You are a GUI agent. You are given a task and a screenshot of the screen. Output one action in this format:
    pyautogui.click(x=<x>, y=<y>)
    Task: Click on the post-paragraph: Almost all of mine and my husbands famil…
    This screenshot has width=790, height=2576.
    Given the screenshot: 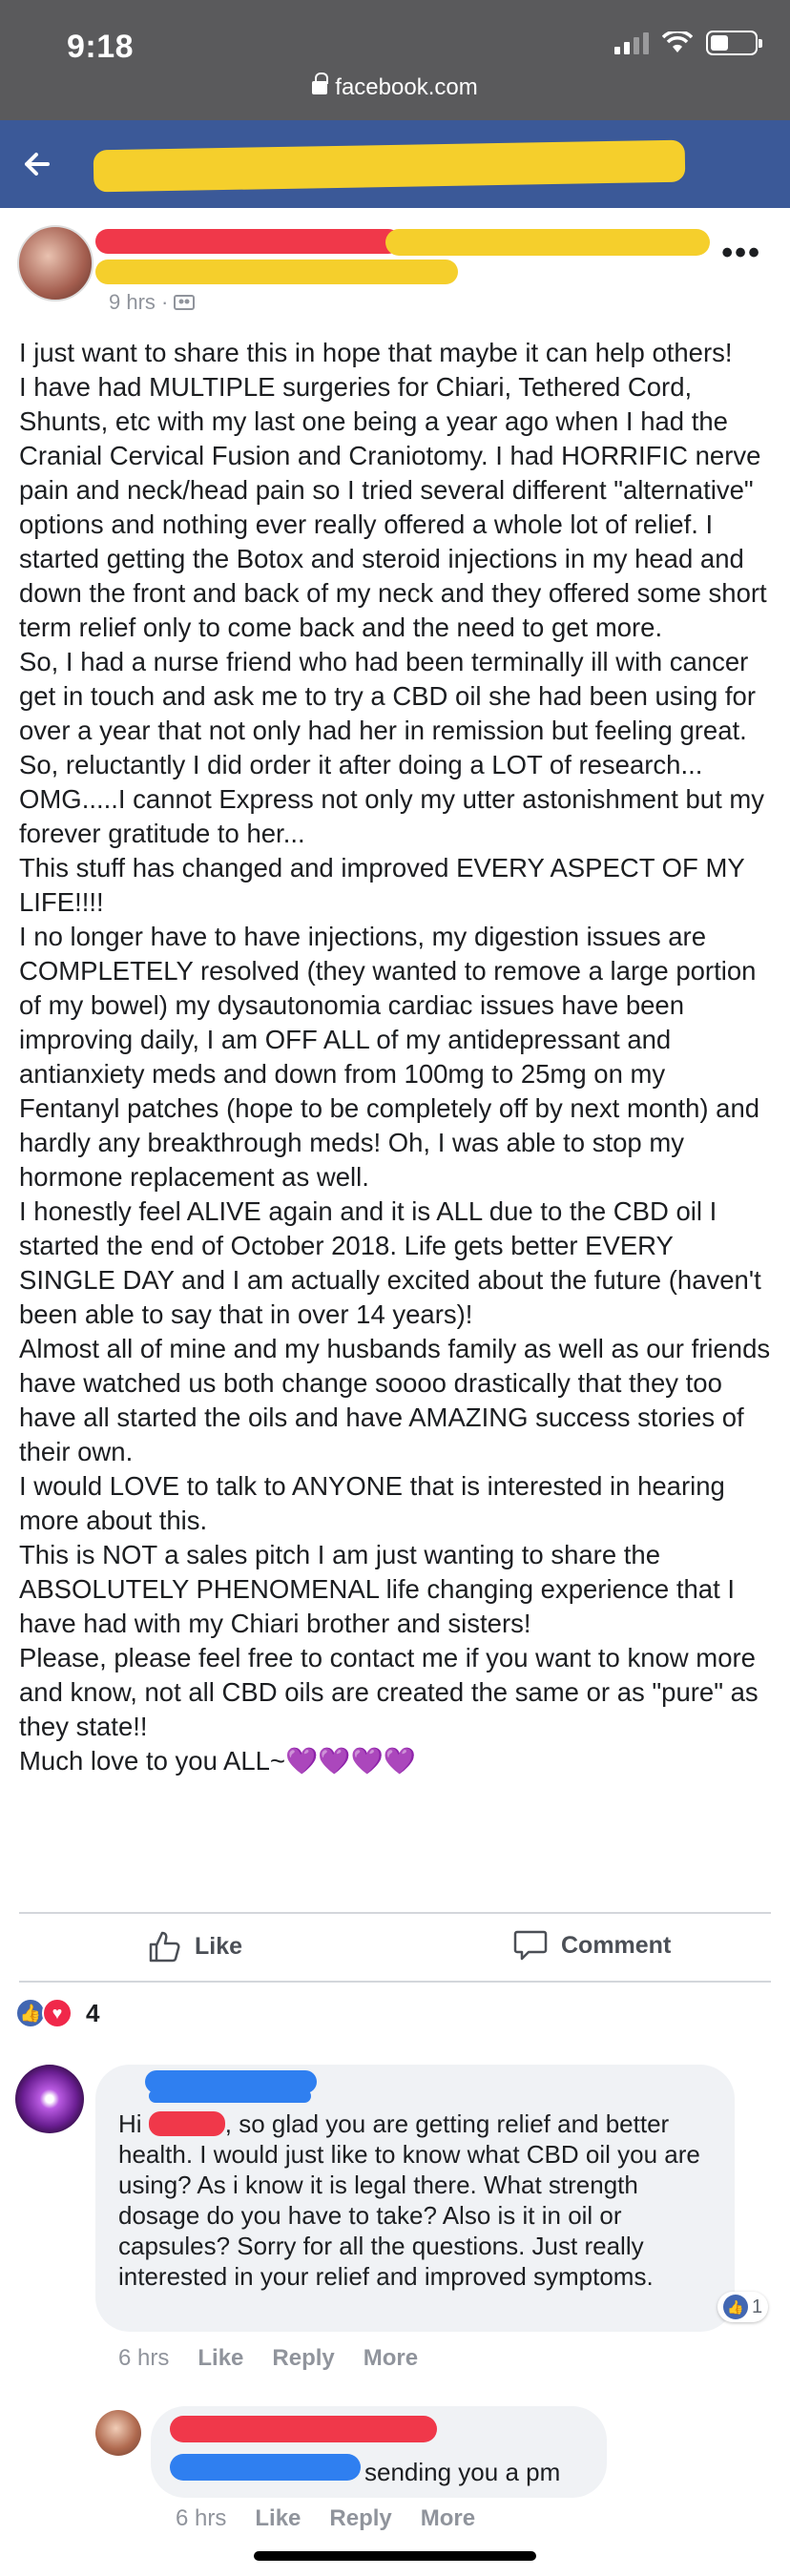 What is the action you would take?
    pyautogui.click(x=395, y=1400)
    